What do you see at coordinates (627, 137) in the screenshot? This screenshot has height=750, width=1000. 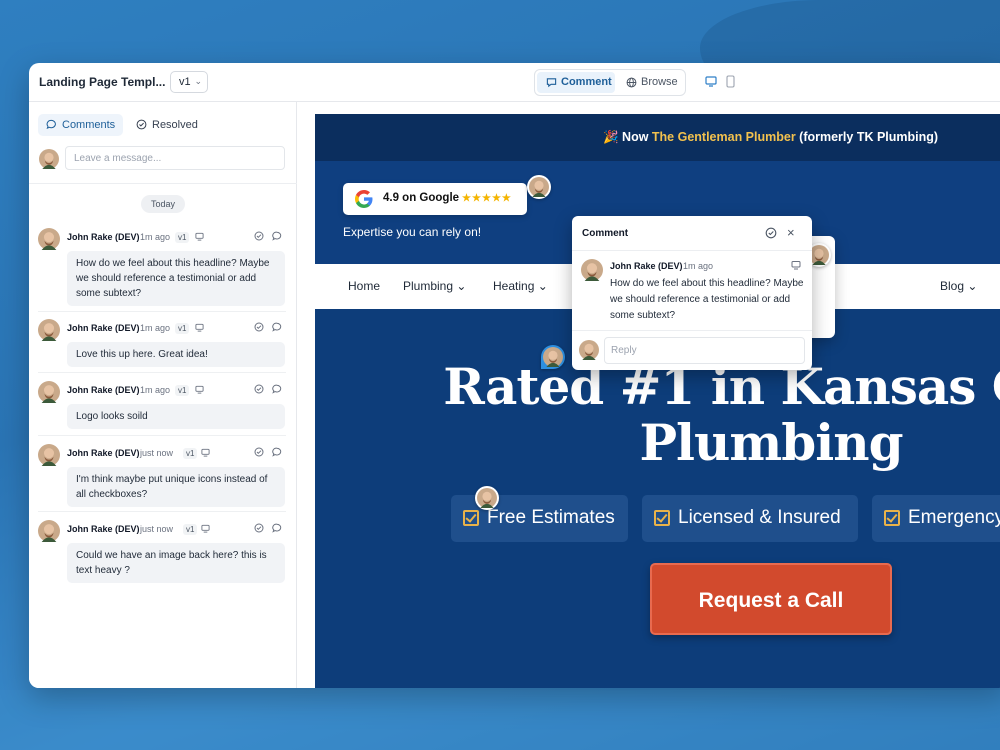 I see `announce-prefix: 🎉 Now` at bounding box center [627, 137].